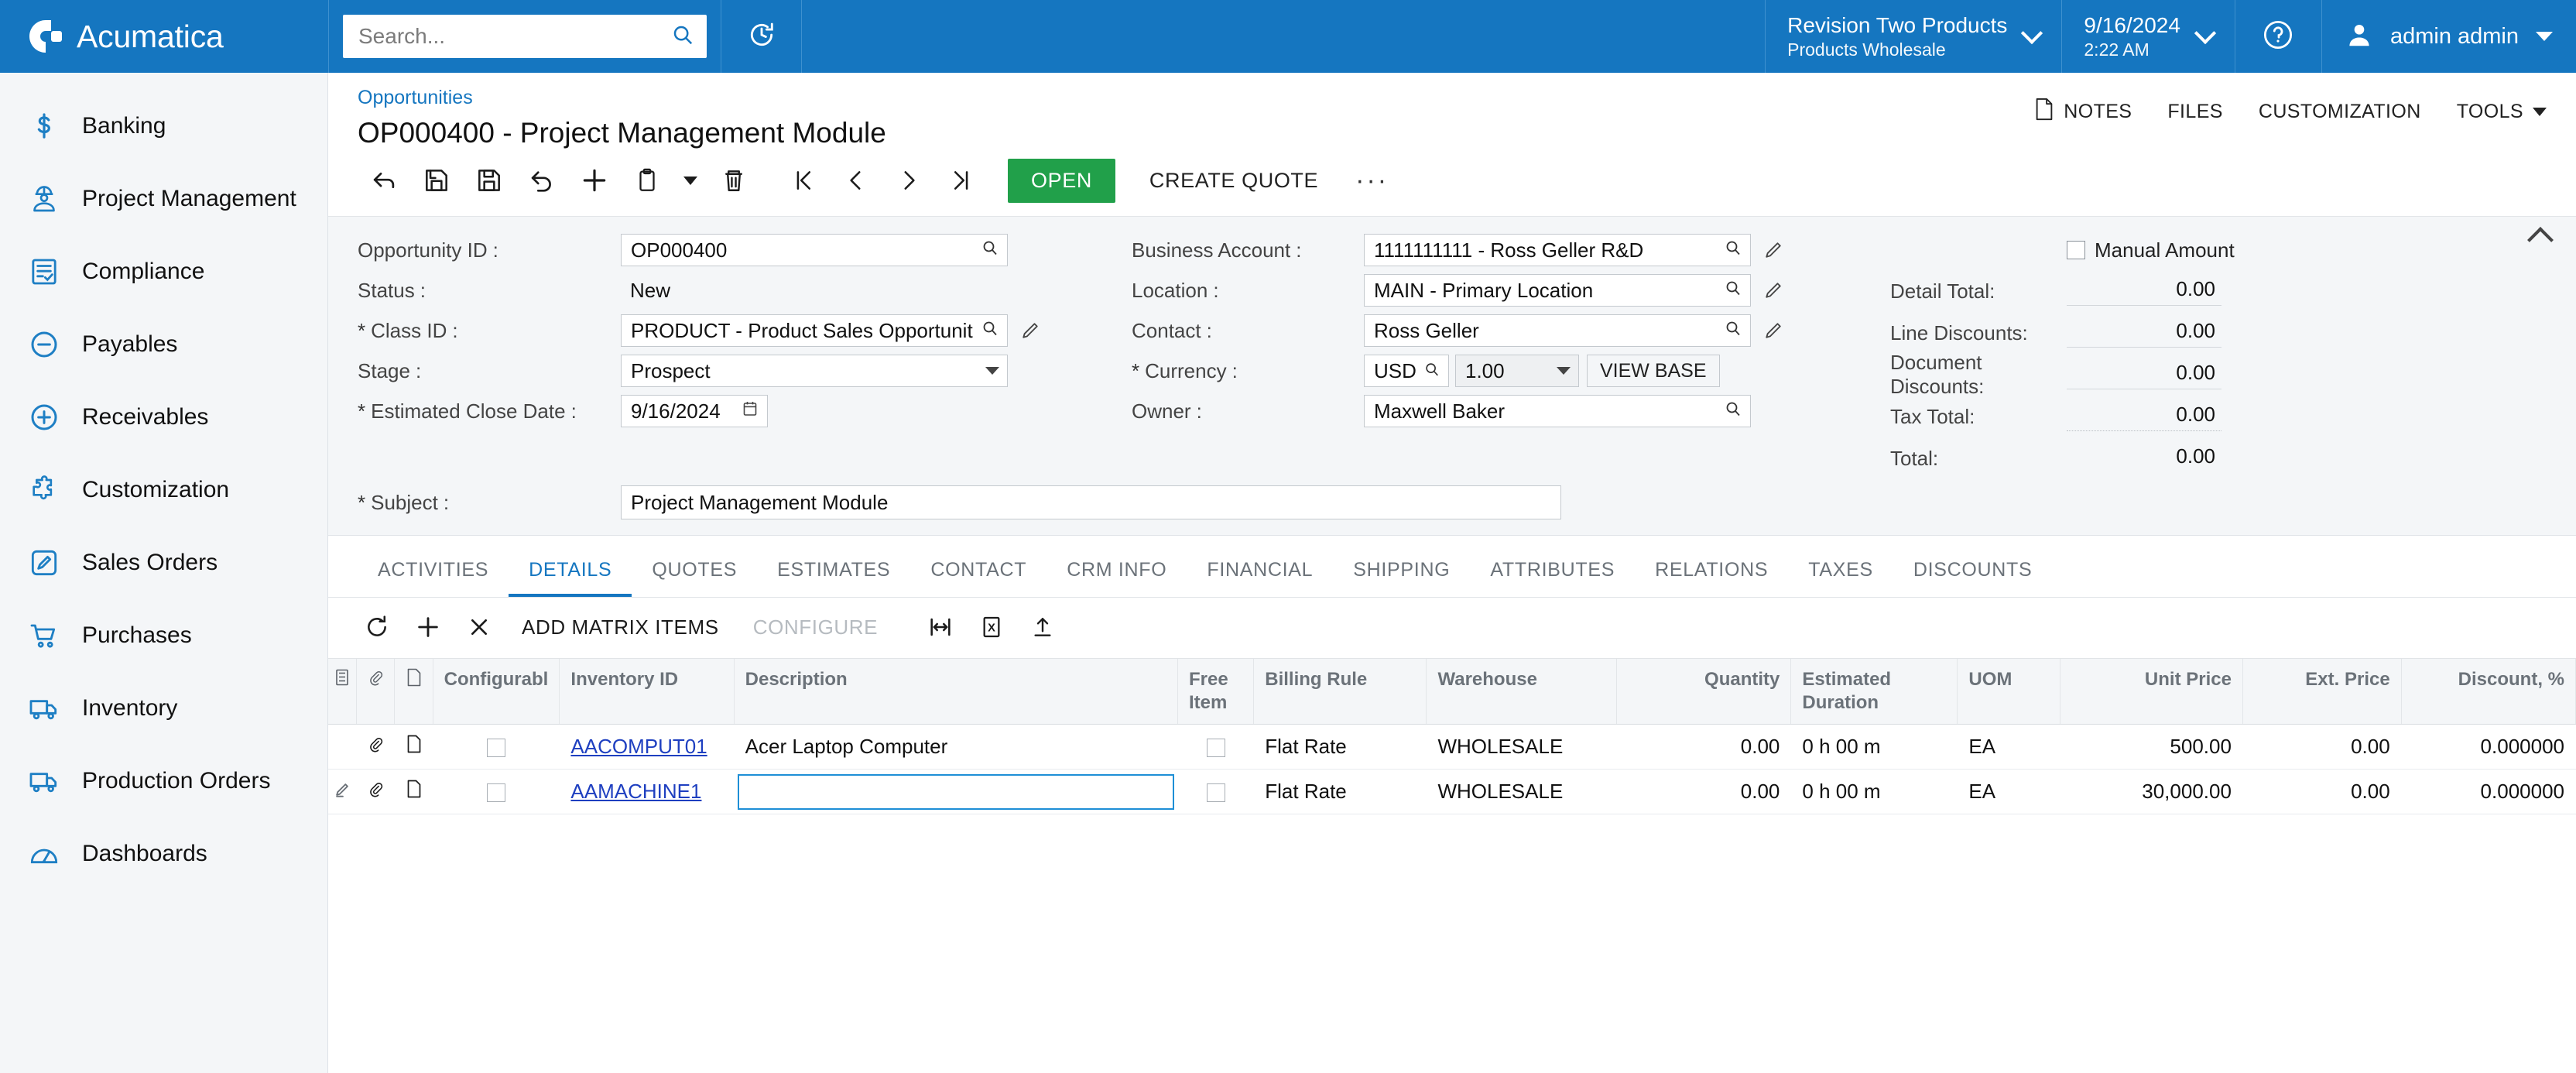 The image size is (2576, 1073). I want to click on last-record-icon, so click(961, 180).